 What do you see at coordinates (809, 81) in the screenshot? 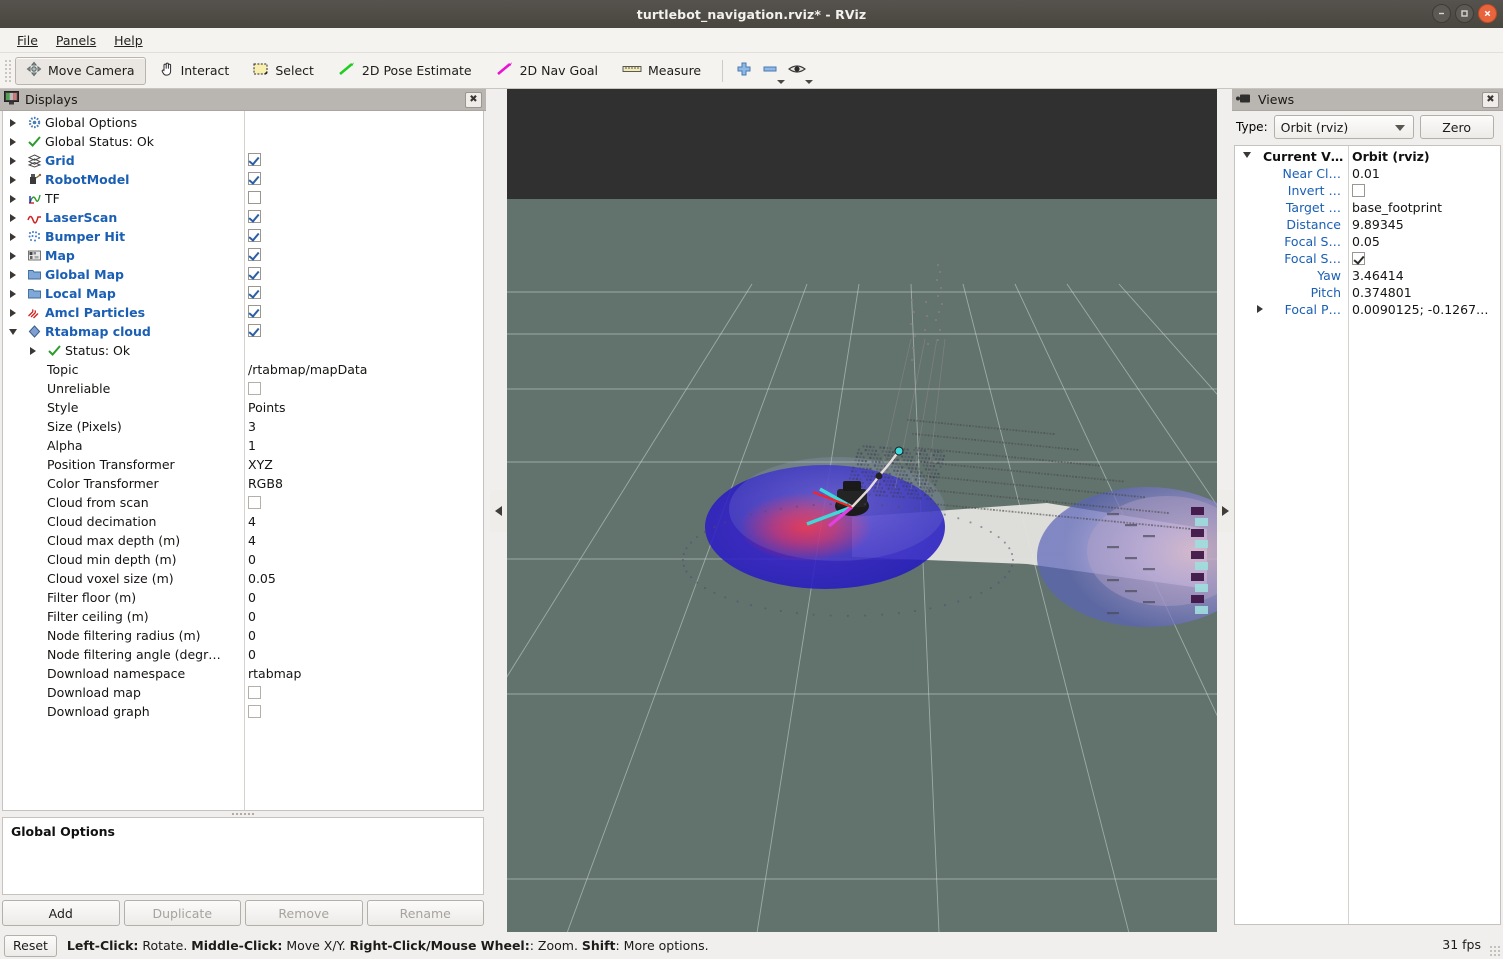
I see `chevron-down-icon` at bounding box center [809, 81].